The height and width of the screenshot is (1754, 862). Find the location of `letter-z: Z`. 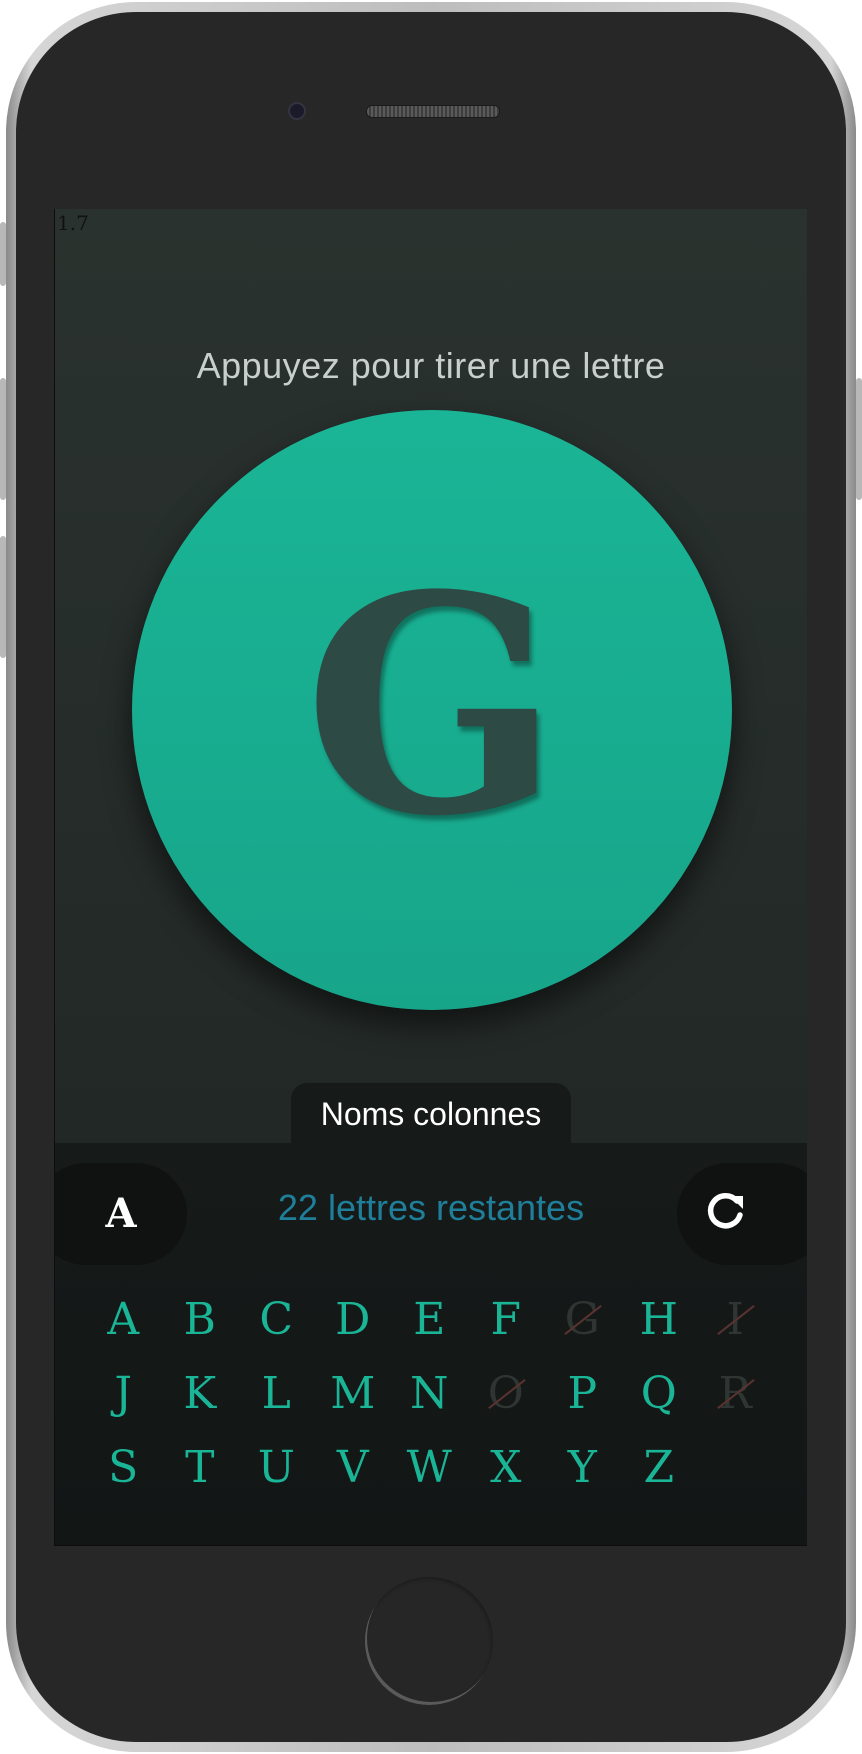

letter-z: Z is located at coordinates (659, 1468).